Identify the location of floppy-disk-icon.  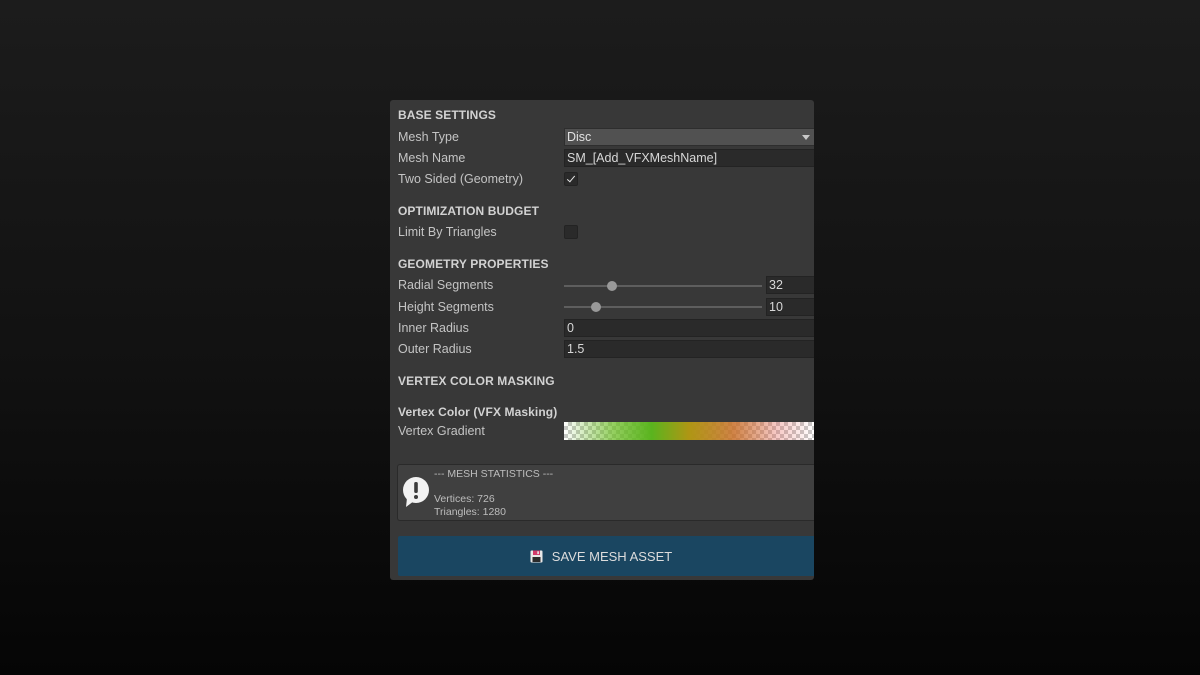
(536, 556).